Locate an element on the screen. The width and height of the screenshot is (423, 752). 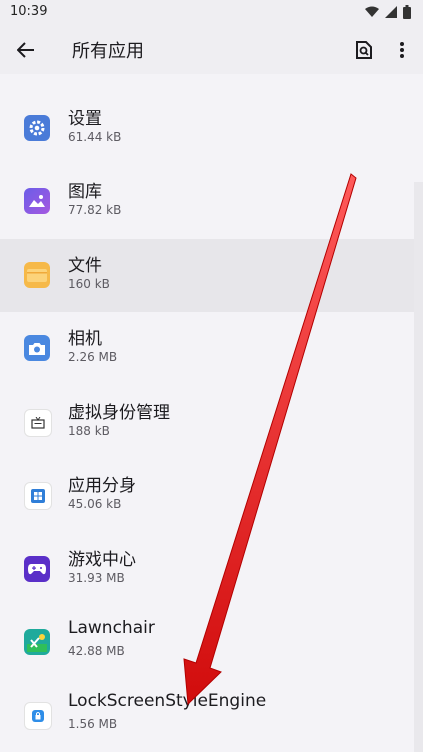
app-size: 45.06 kB is located at coordinates (95, 504).